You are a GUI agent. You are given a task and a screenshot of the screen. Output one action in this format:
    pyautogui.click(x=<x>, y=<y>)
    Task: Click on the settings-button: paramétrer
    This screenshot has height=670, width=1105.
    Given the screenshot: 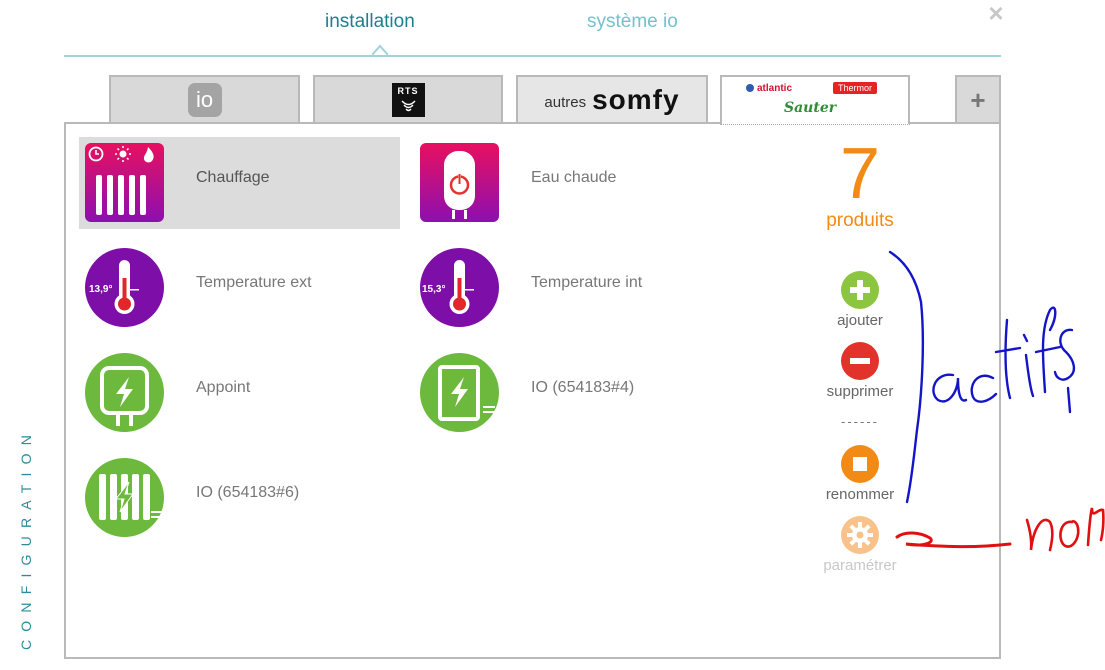 What is the action you would take?
    pyautogui.click(x=860, y=545)
    